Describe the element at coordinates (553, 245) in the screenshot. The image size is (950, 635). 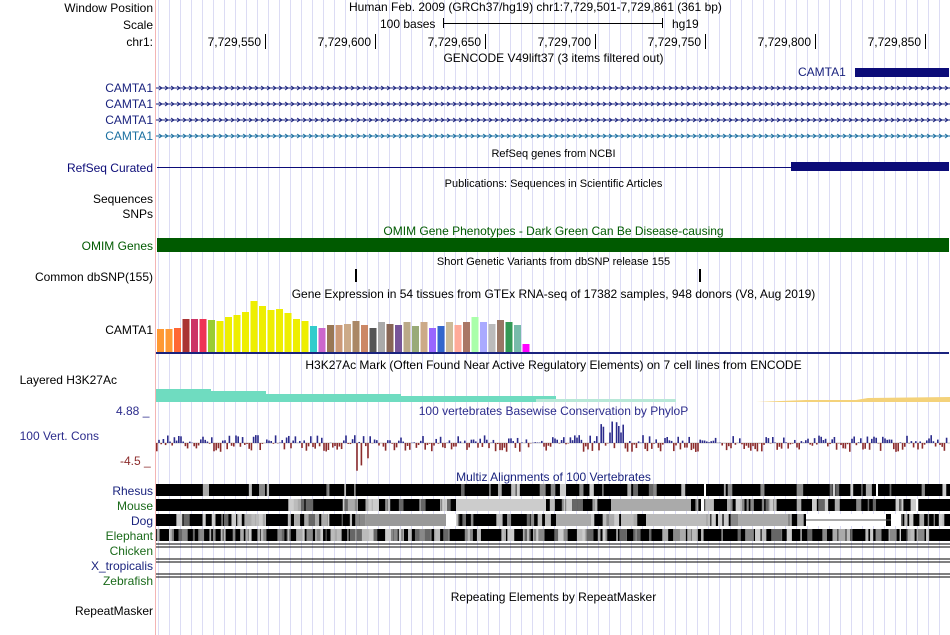
I see `omim-bar` at that location.